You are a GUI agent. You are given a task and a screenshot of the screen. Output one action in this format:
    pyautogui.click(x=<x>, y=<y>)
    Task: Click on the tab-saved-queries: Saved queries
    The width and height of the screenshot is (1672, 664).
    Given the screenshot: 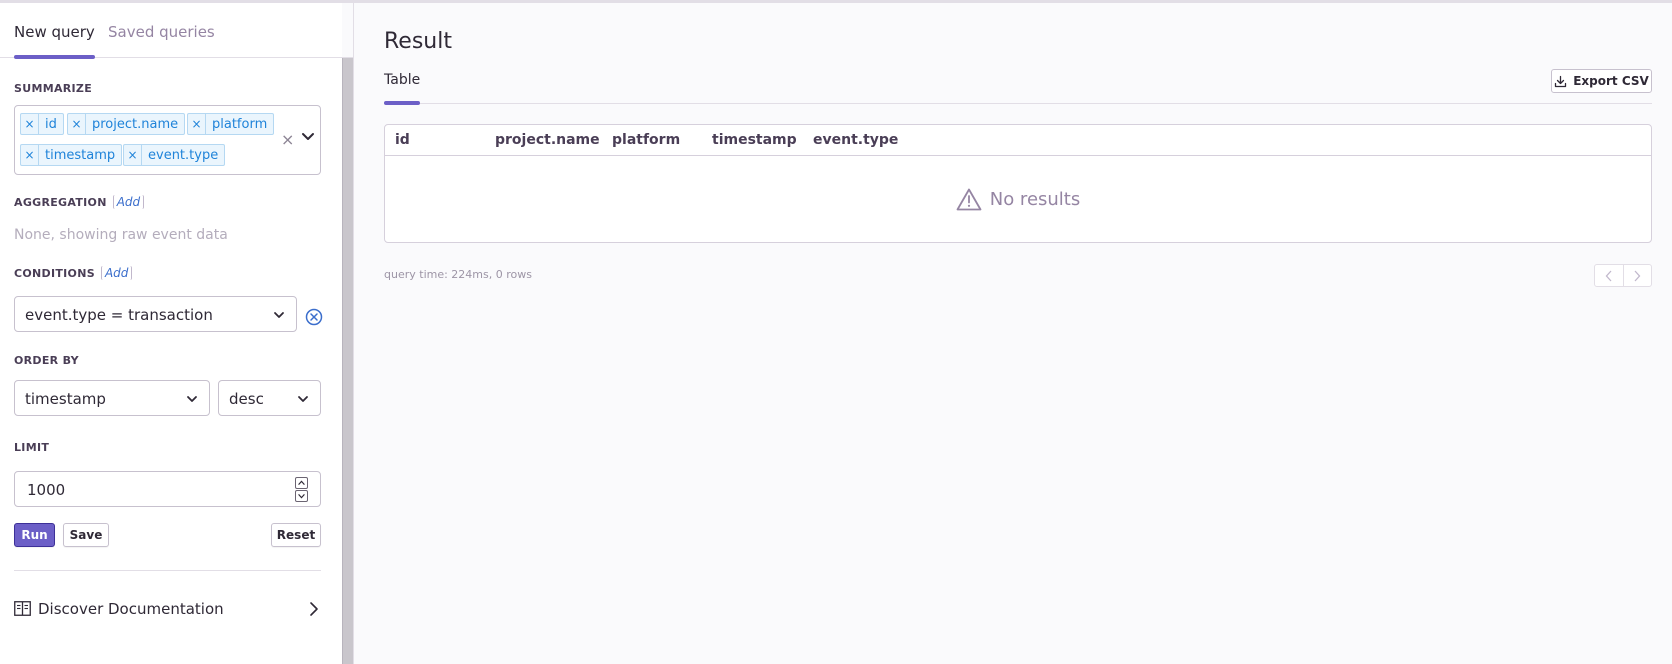 What is the action you would take?
    pyautogui.click(x=161, y=40)
    